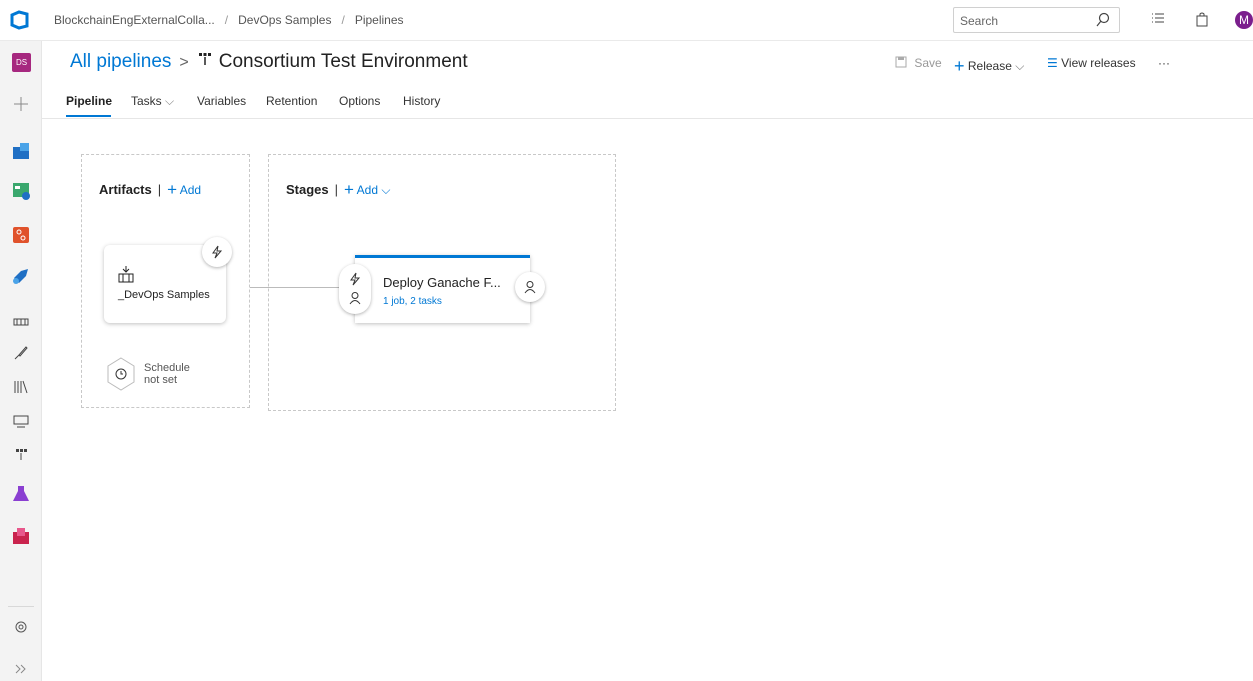 This screenshot has width=1253, height=681. I want to click on library-icon, so click(21, 387).